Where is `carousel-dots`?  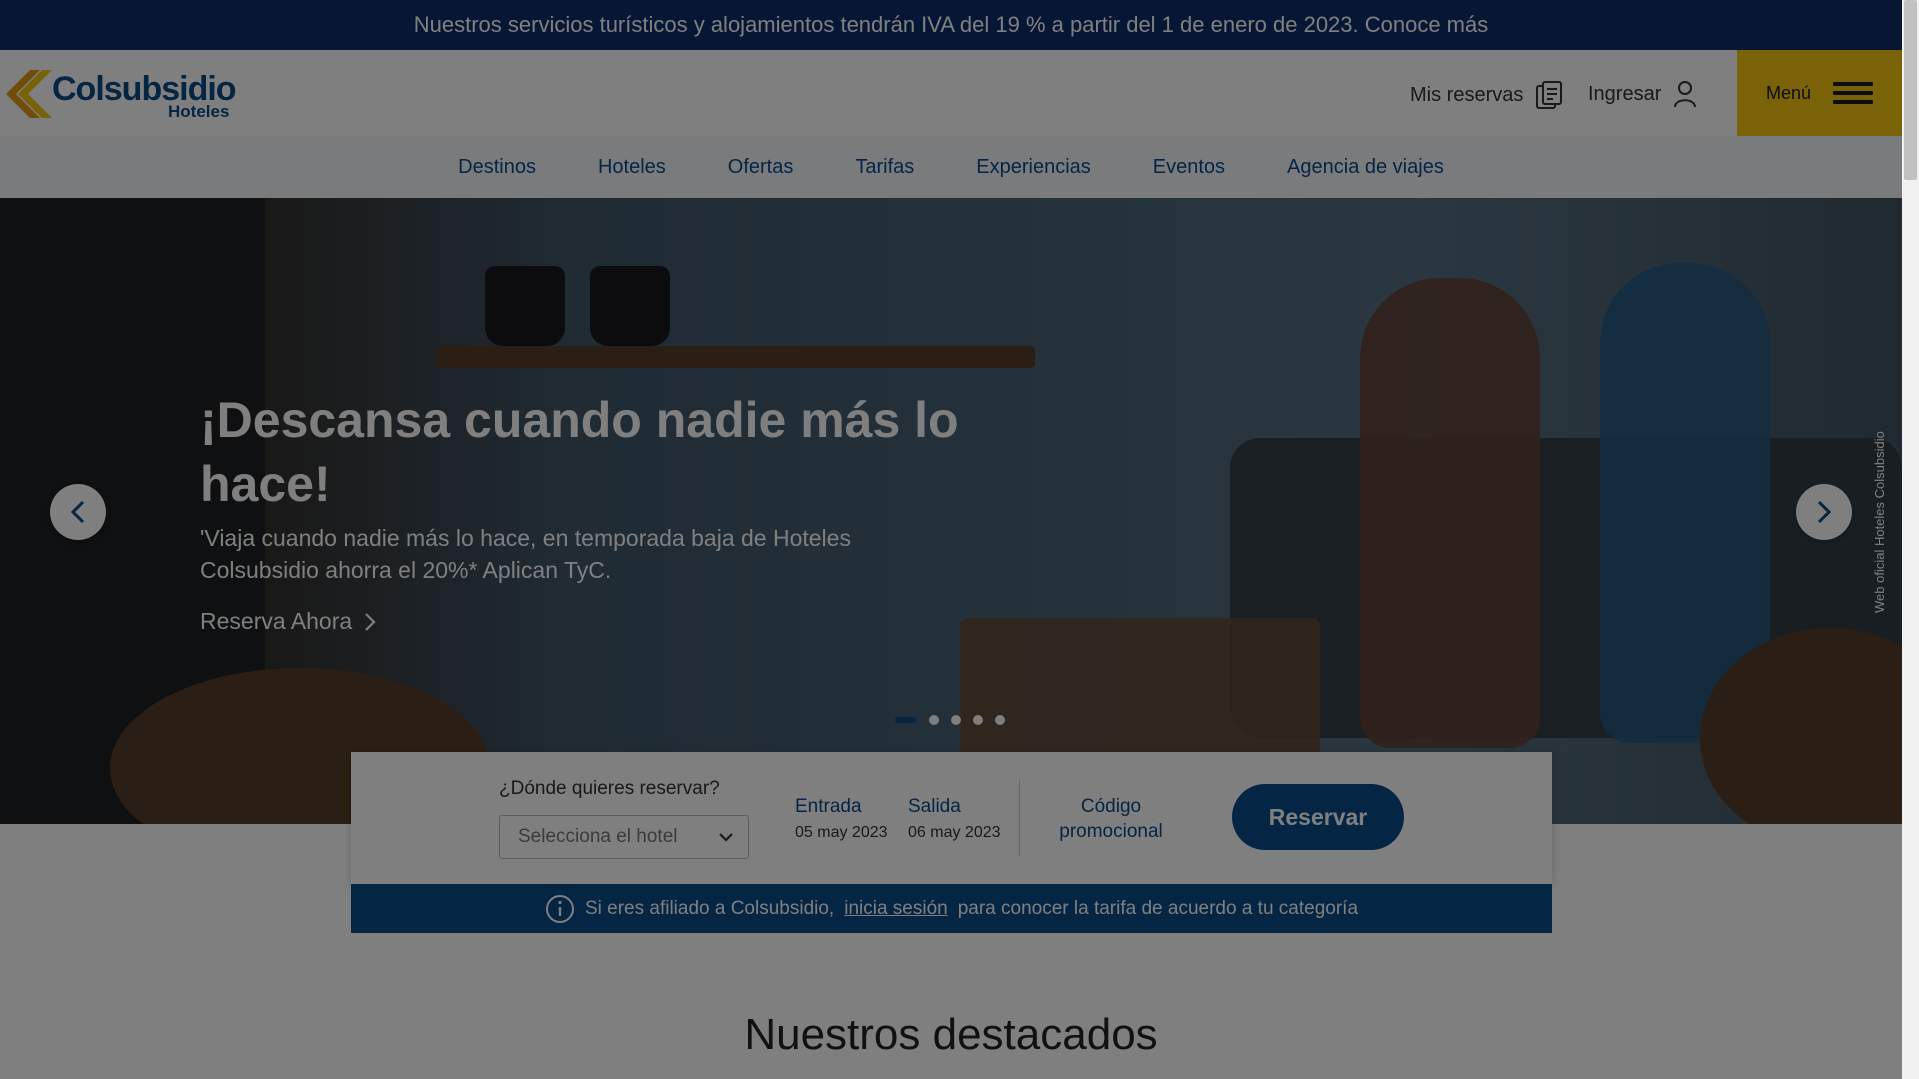
carousel-dots is located at coordinates (950, 720).